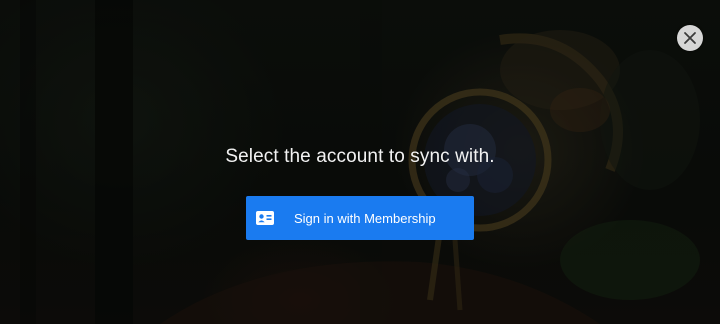  Describe the element at coordinates (365, 218) in the screenshot. I see `sign-in-button-label: Sign in with Membership` at that location.